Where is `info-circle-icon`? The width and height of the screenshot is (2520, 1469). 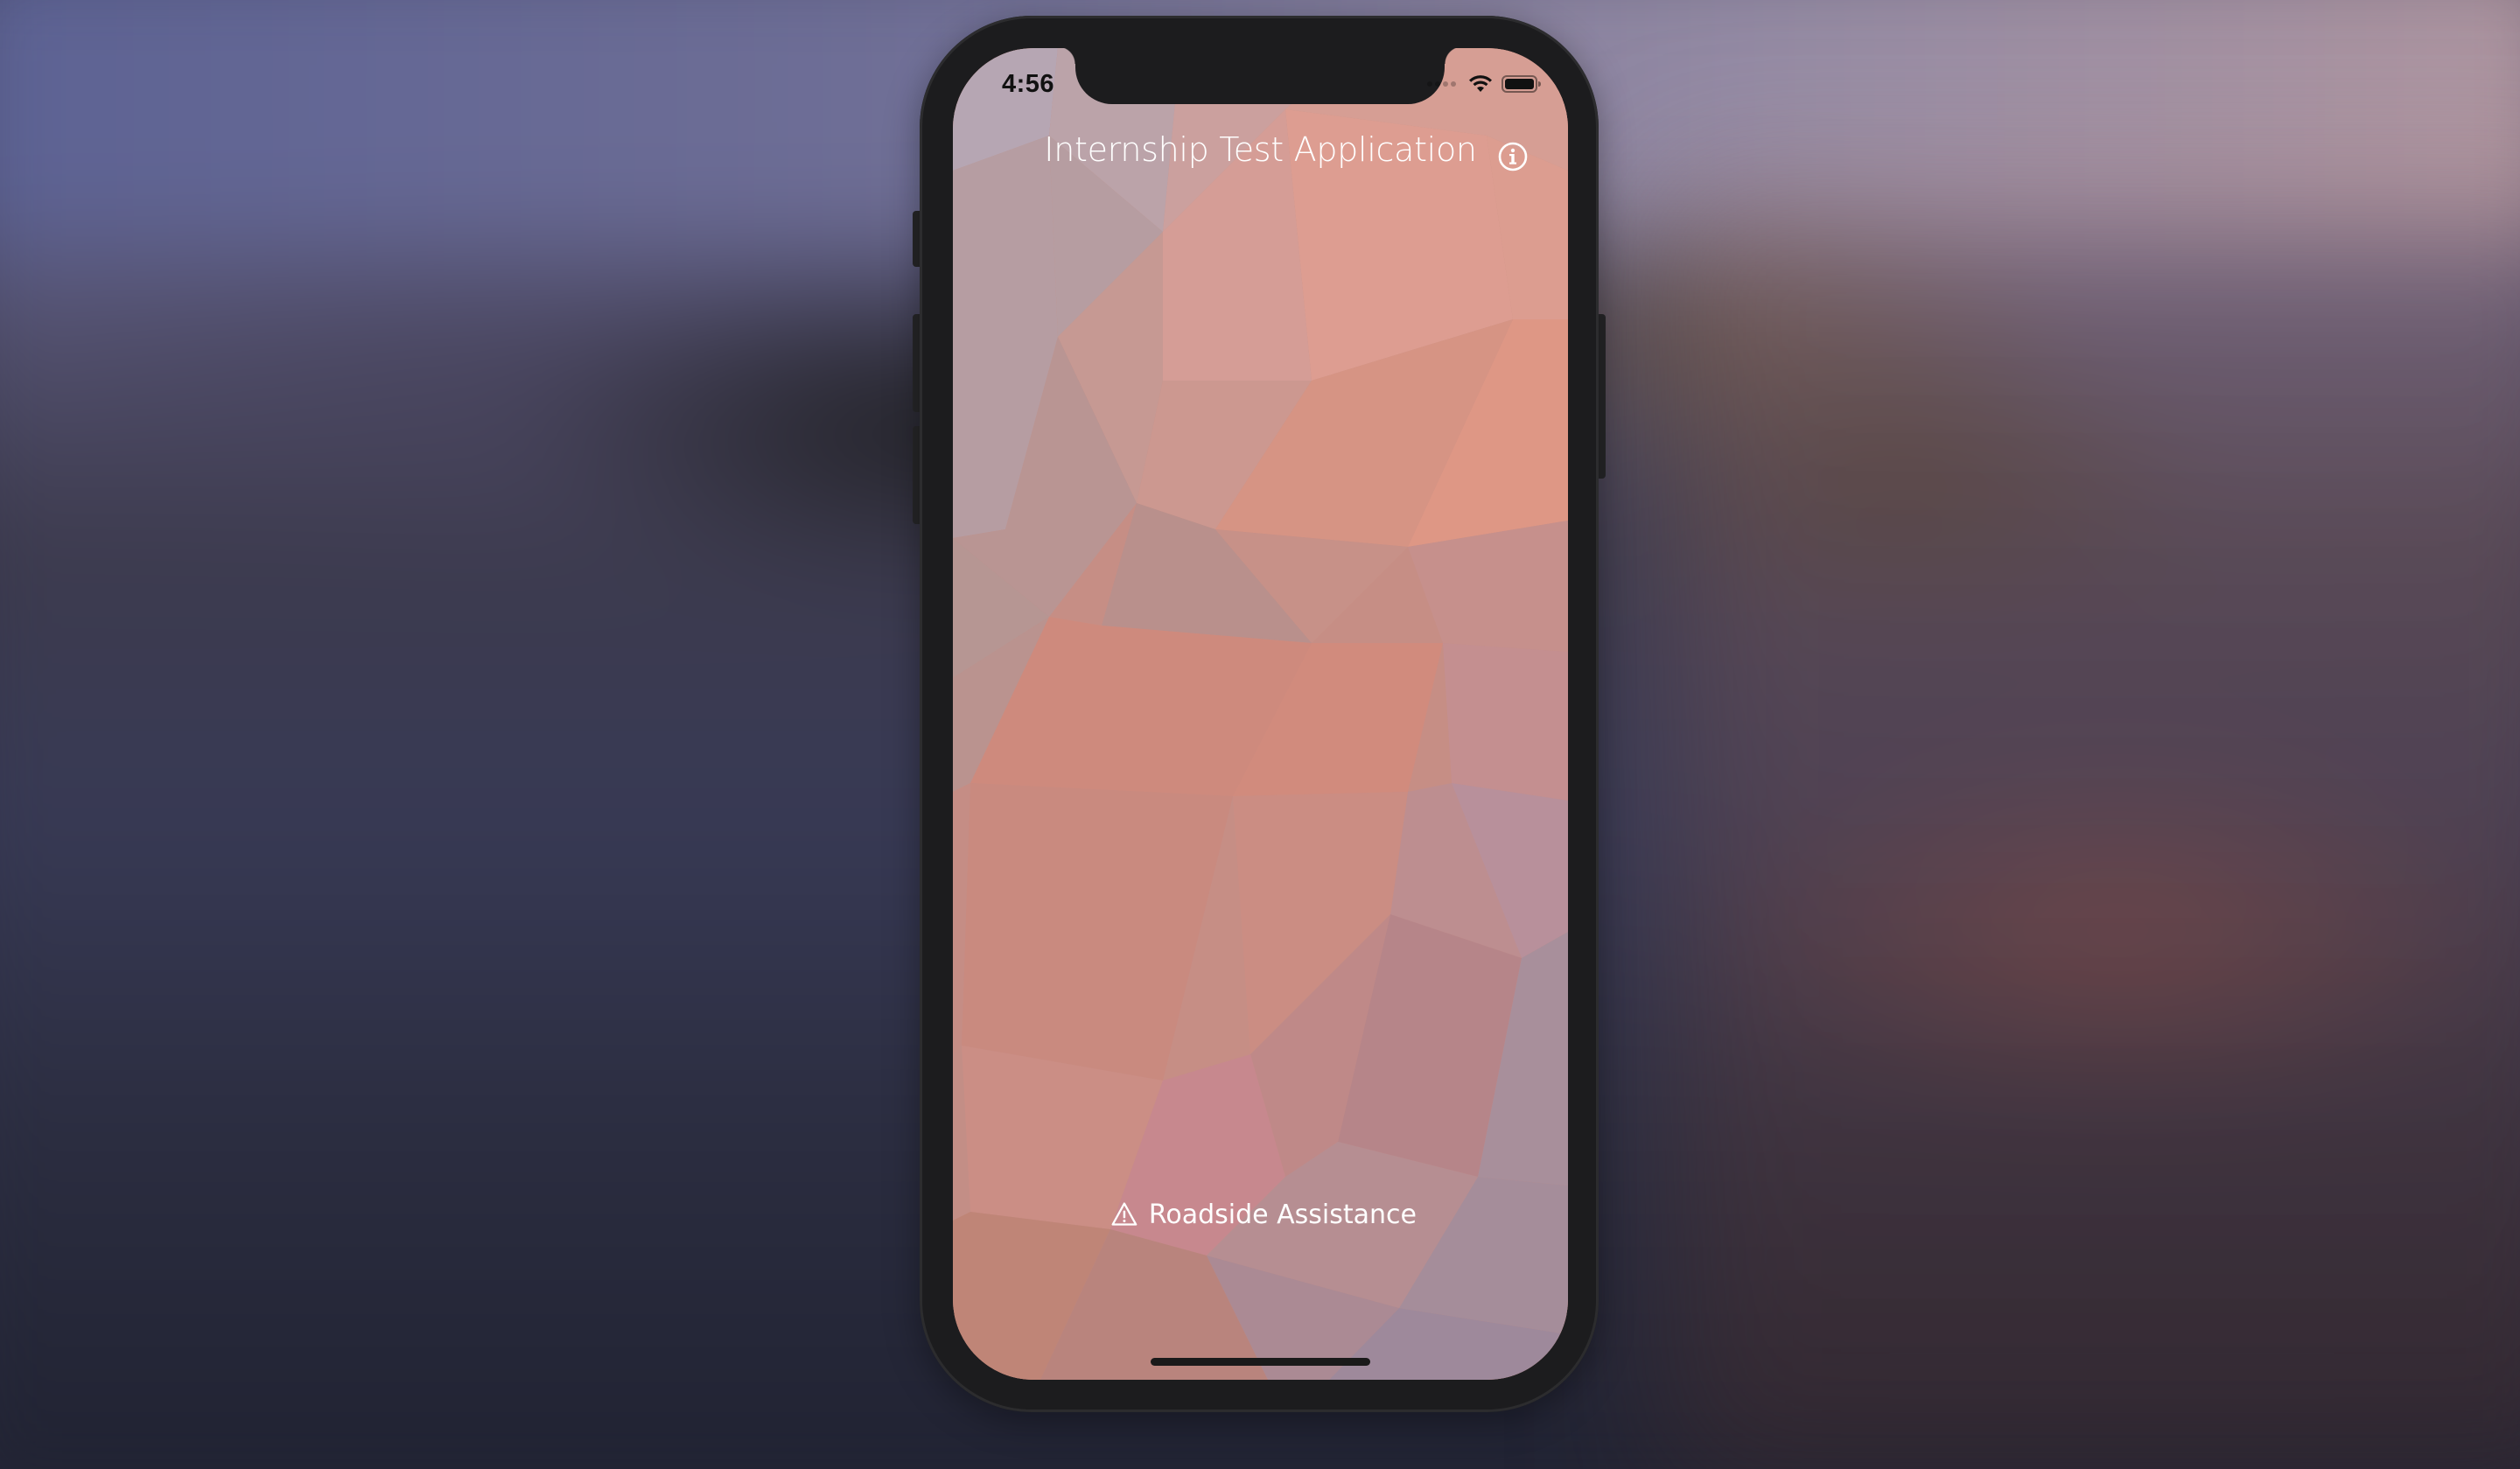
info-circle-icon is located at coordinates (1513, 156).